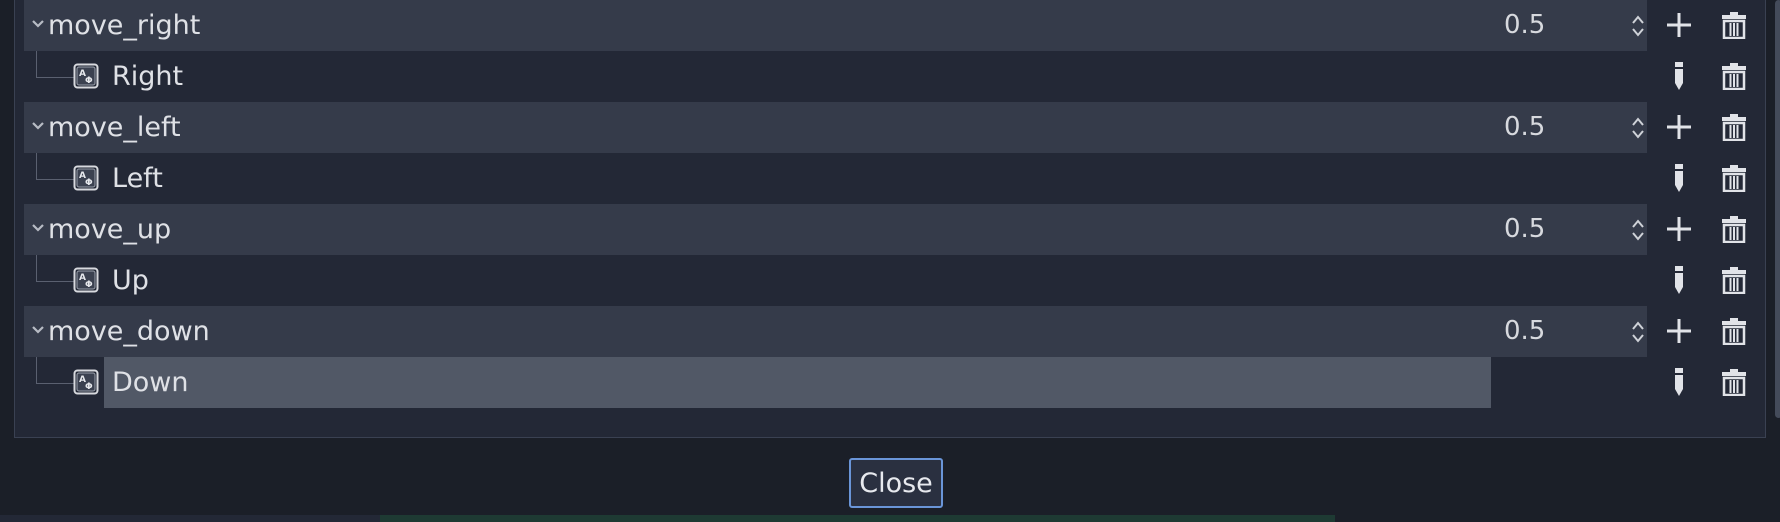 This screenshot has width=1780, height=522. I want to click on event-label: Down, so click(150, 382).